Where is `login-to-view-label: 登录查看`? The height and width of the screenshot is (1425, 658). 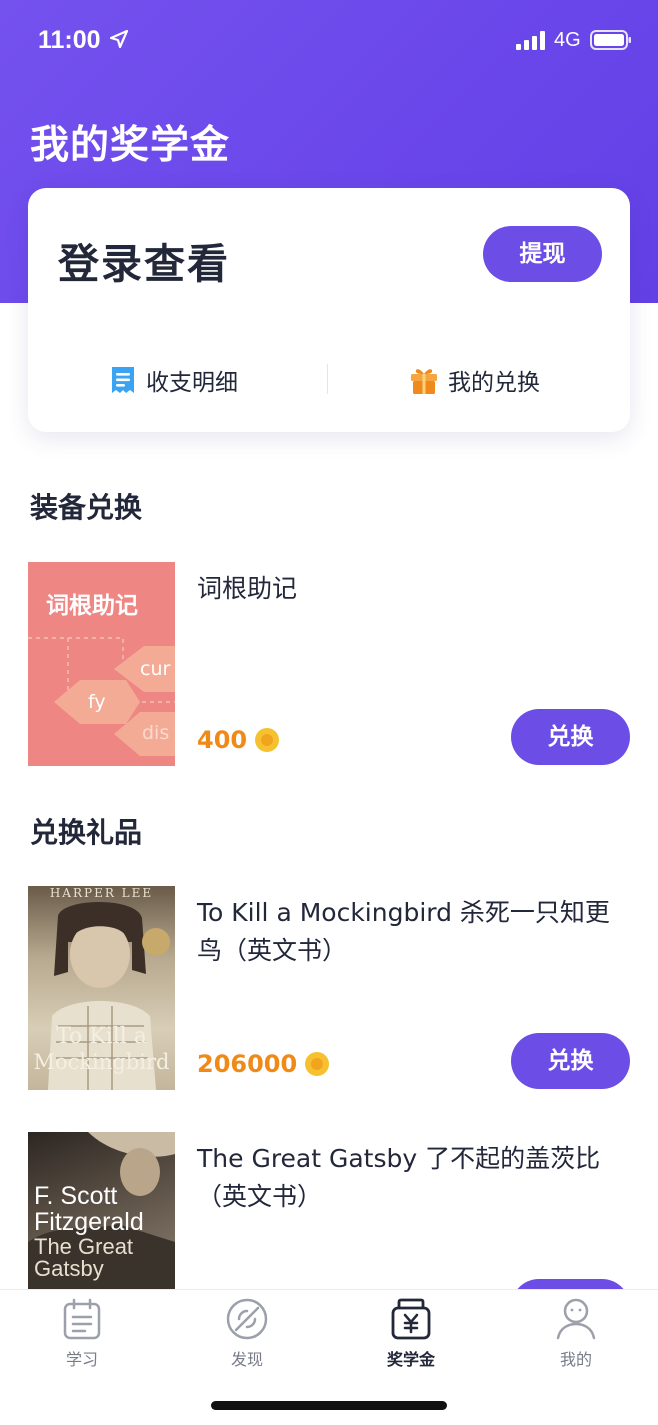 login-to-view-label: 登录查看 is located at coordinates (144, 260).